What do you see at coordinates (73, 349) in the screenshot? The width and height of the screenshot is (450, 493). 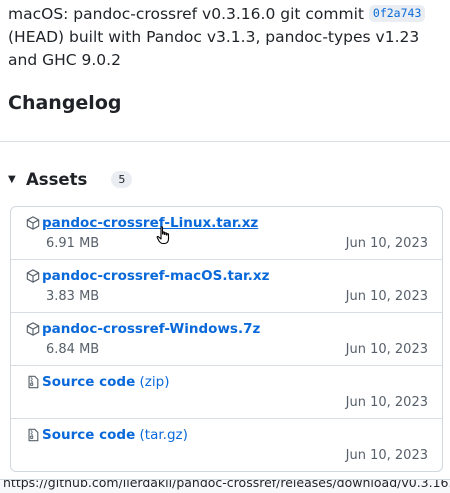 I see `asset-size: 6.84 MB` at bounding box center [73, 349].